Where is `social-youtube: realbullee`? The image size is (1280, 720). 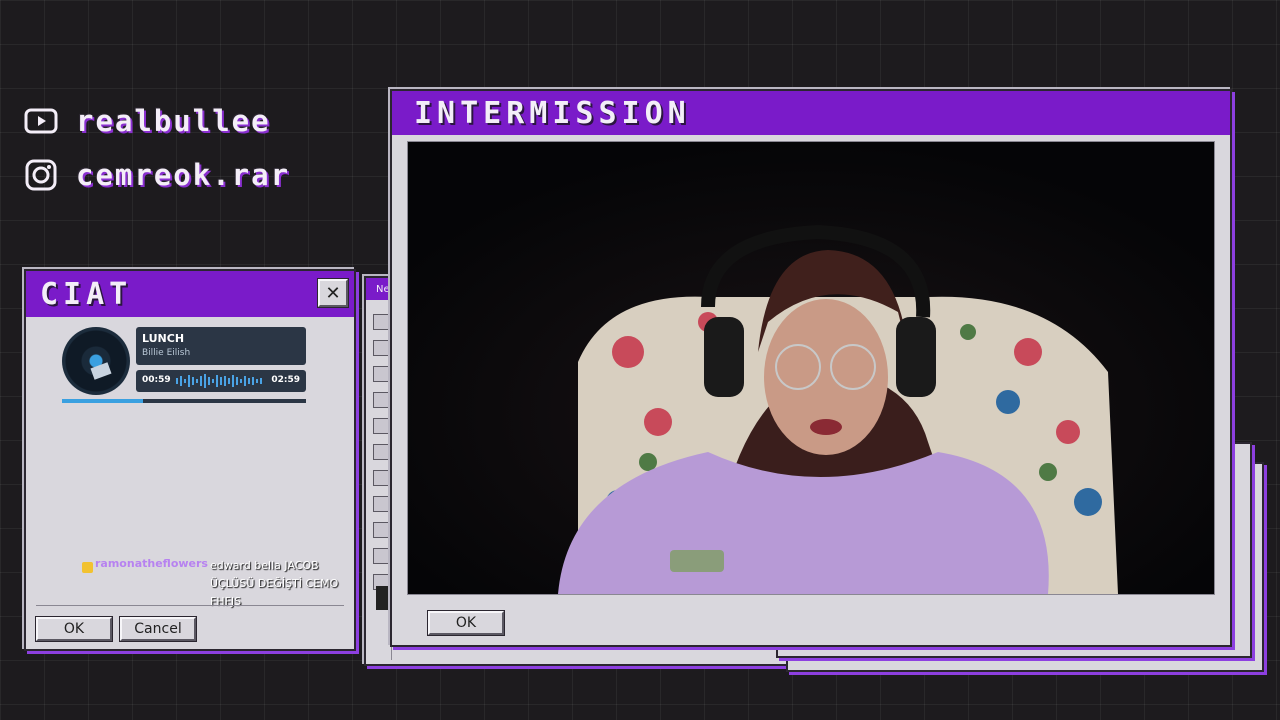 social-youtube: realbullee is located at coordinates (147, 121).